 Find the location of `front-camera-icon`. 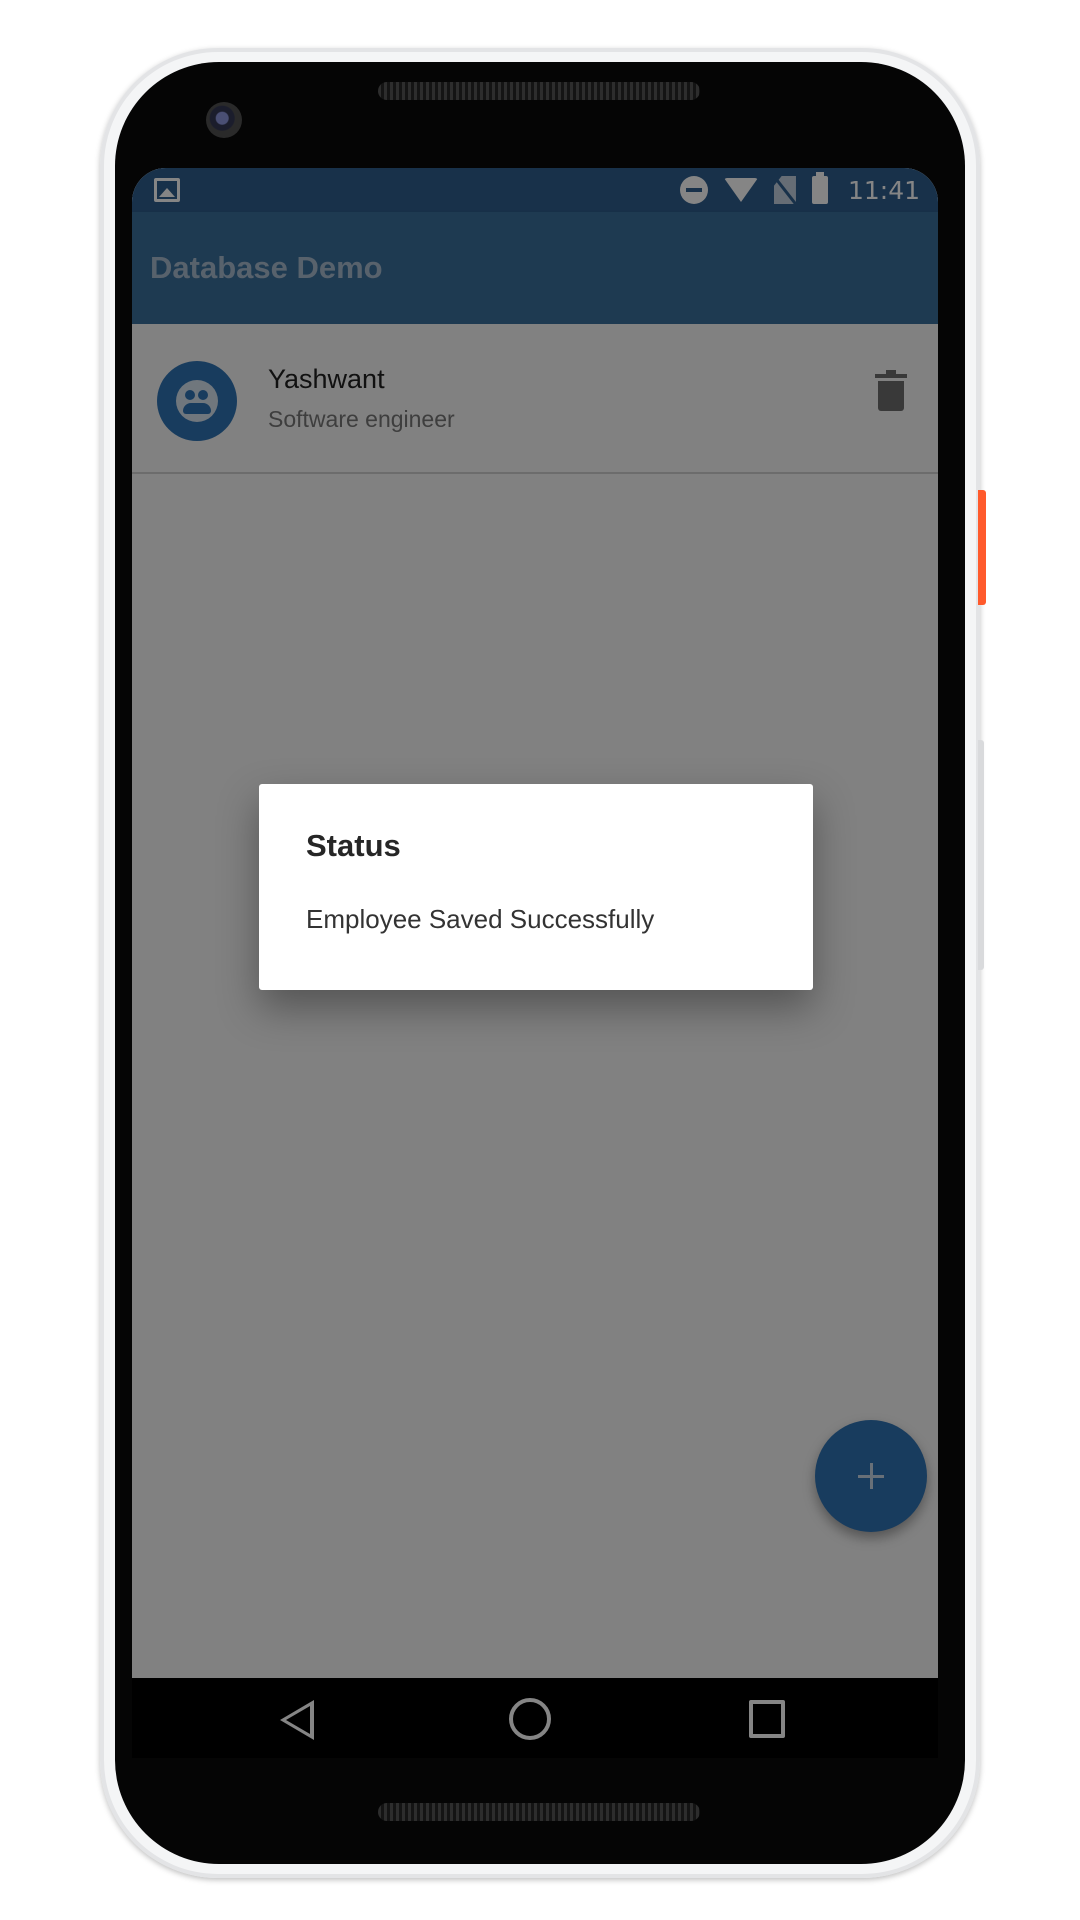

front-camera-icon is located at coordinates (224, 120).